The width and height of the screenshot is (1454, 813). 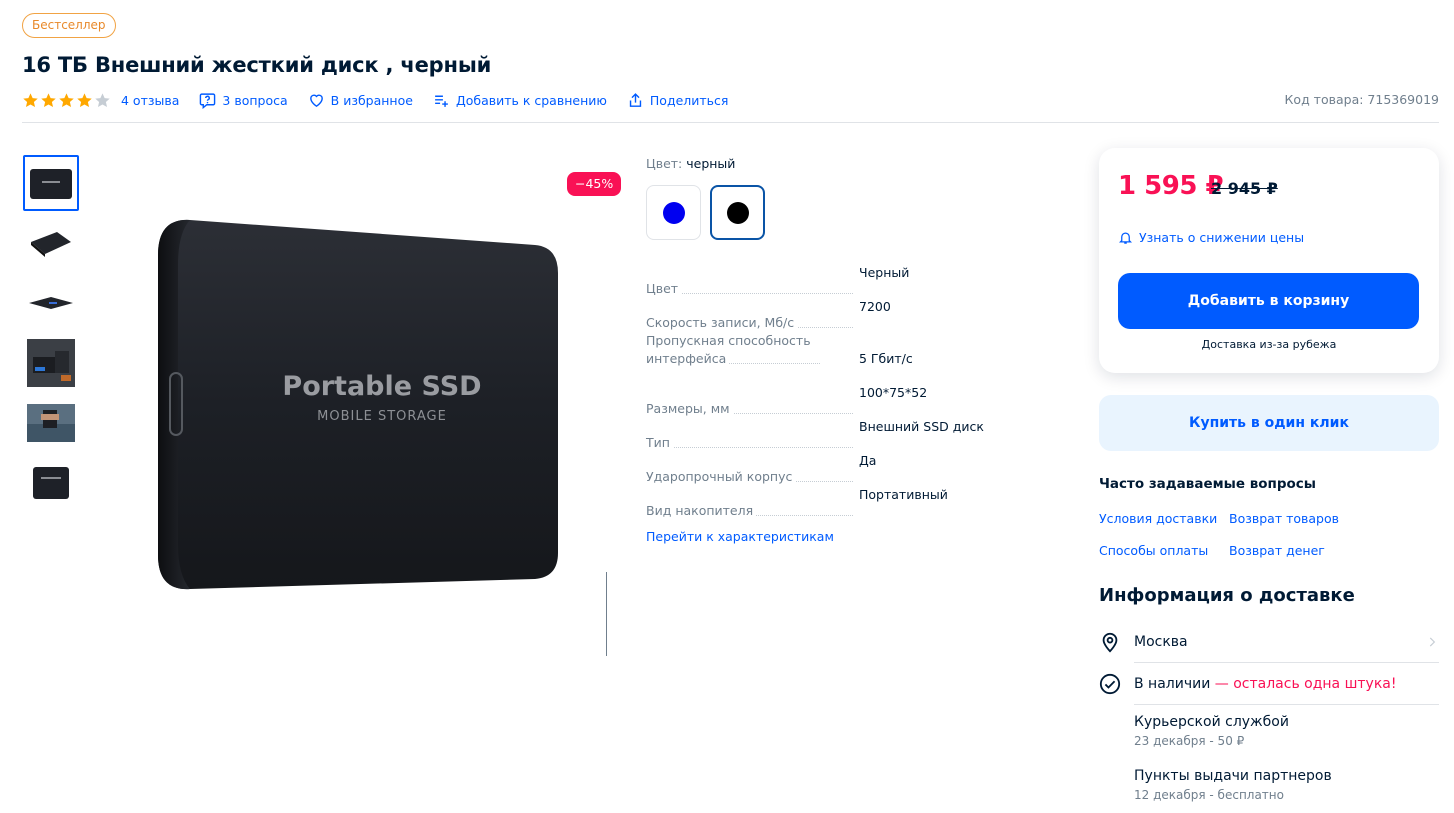 I want to click on spec-key-text: Скорость записи, Мб/с, so click(x=722, y=322).